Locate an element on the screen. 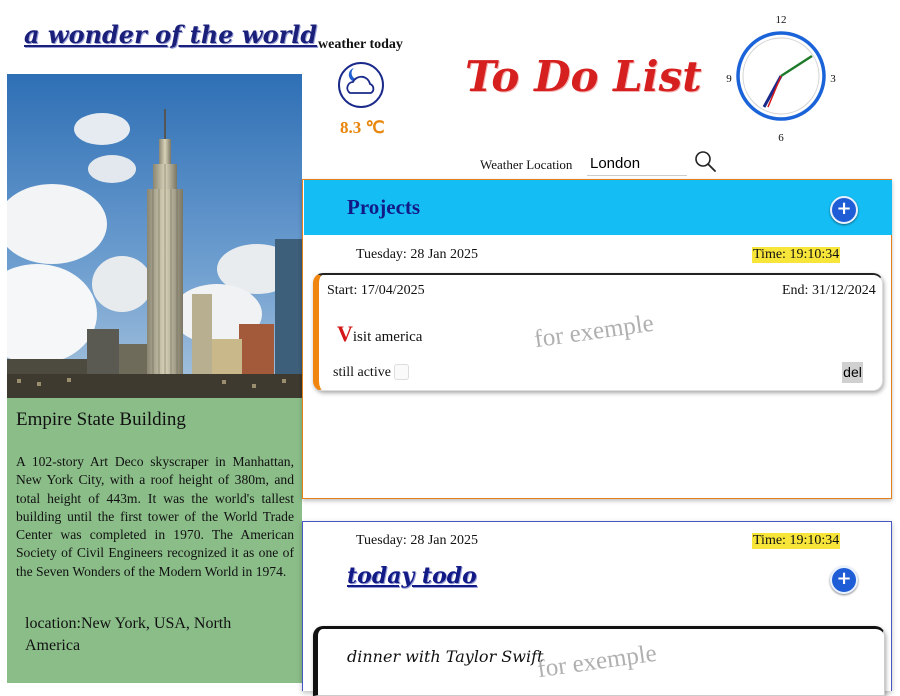 Image resolution: width=900 pixels, height=696 pixels. still-active-label: still active is located at coordinates (362, 372).